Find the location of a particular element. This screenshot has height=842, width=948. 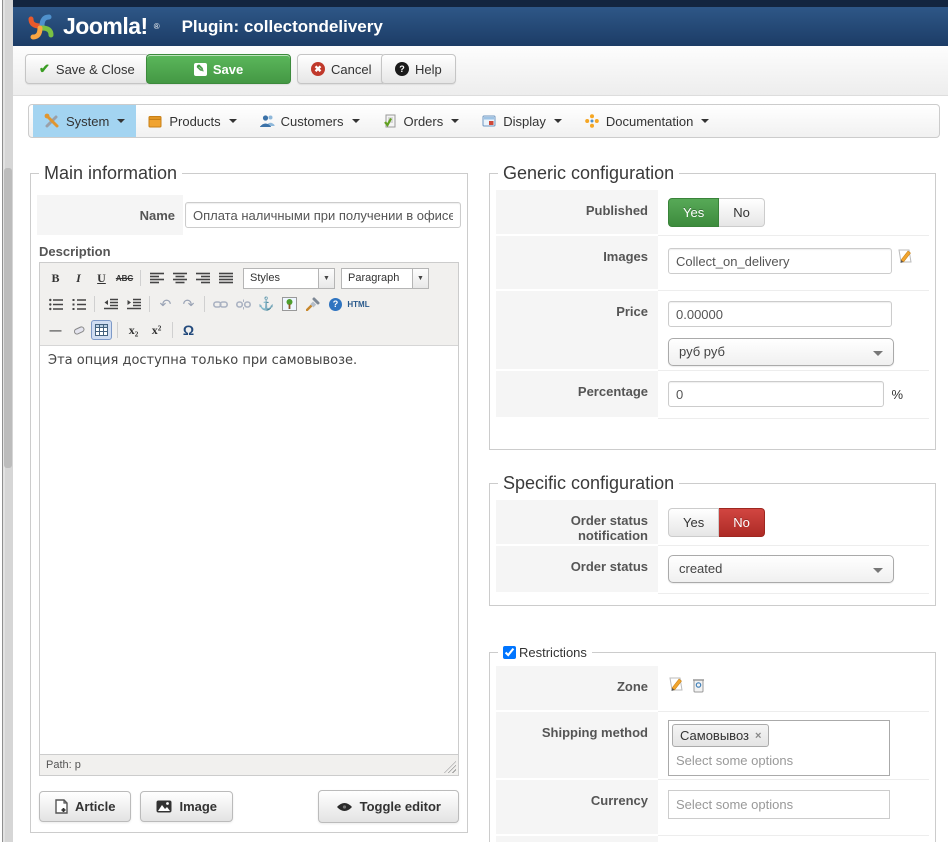

images-input is located at coordinates (780, 261).